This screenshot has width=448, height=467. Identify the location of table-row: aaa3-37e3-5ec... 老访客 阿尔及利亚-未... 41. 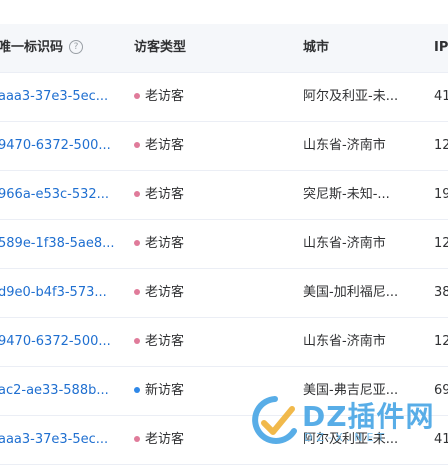
(224, 97).